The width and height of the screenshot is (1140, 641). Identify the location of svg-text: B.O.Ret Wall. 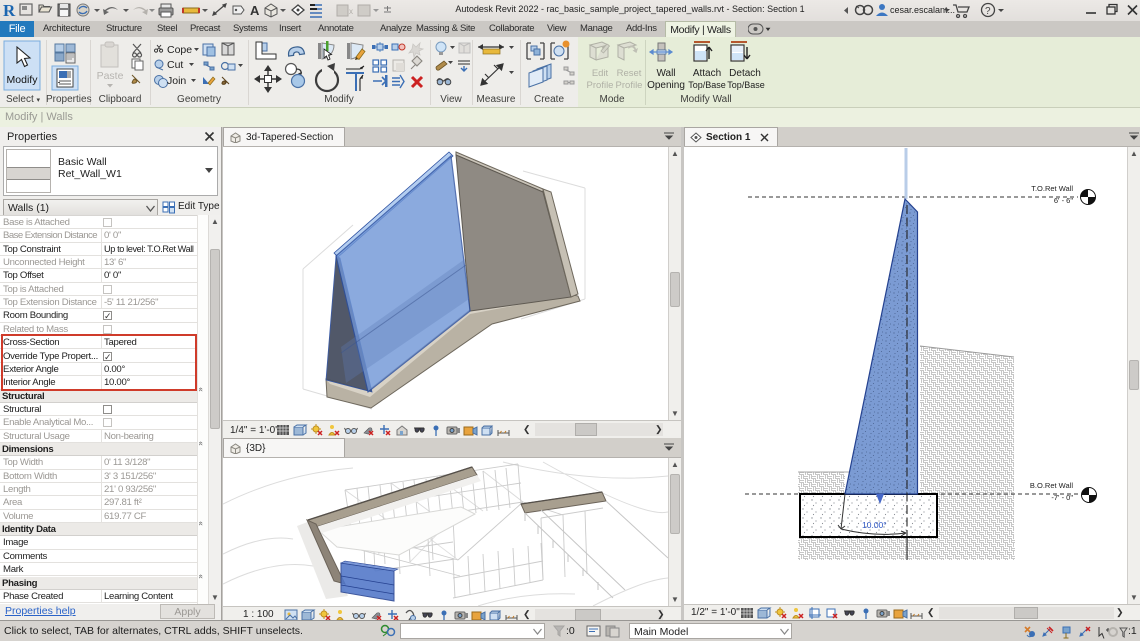
(1051, 485).